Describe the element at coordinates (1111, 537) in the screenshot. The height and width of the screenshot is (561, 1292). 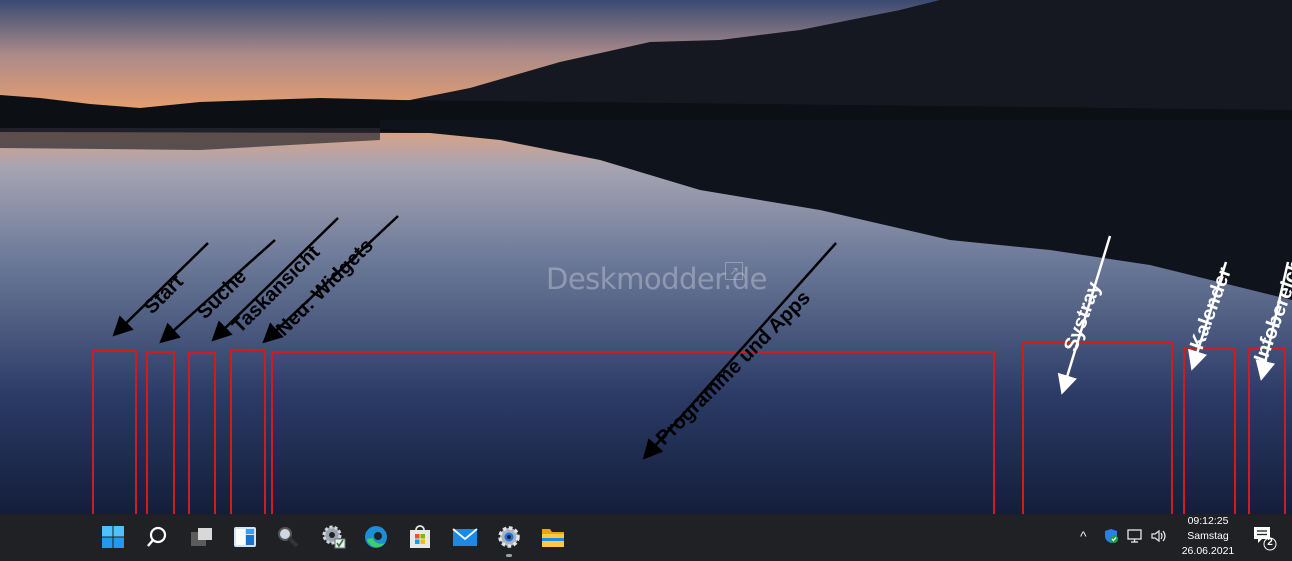
I see `defender-shield-icon` at that location.